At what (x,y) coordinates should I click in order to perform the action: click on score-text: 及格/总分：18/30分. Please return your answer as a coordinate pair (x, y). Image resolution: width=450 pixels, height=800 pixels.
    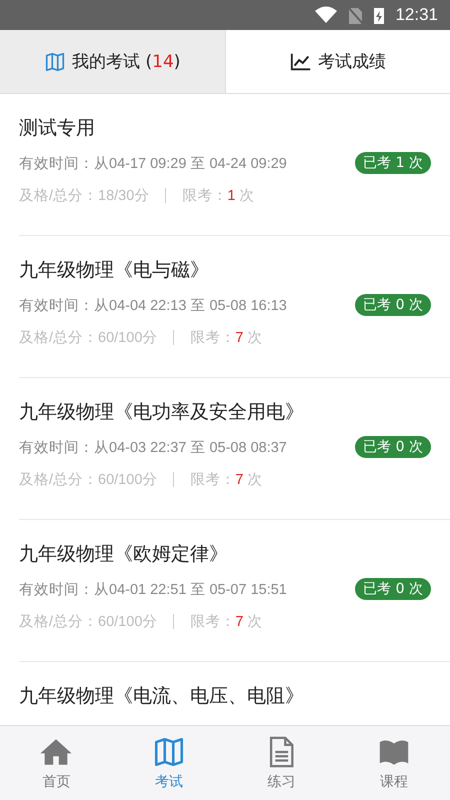
    Looking at the image, I should click on (84, 196).